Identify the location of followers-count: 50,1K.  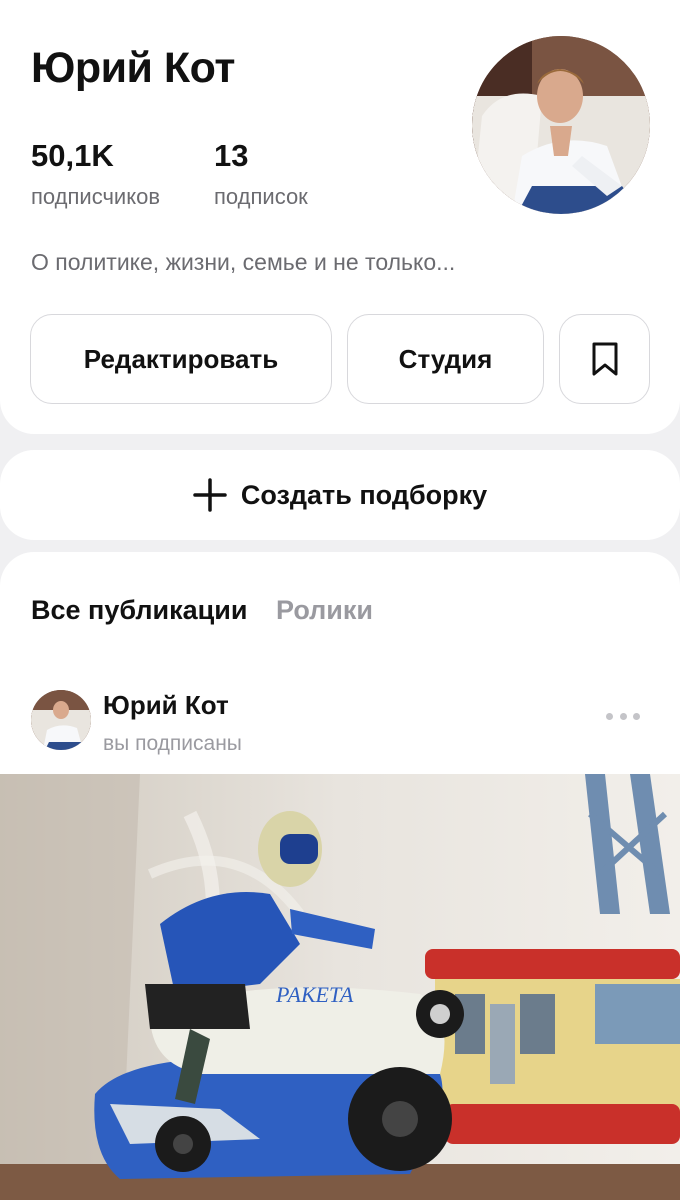
(72, 155).